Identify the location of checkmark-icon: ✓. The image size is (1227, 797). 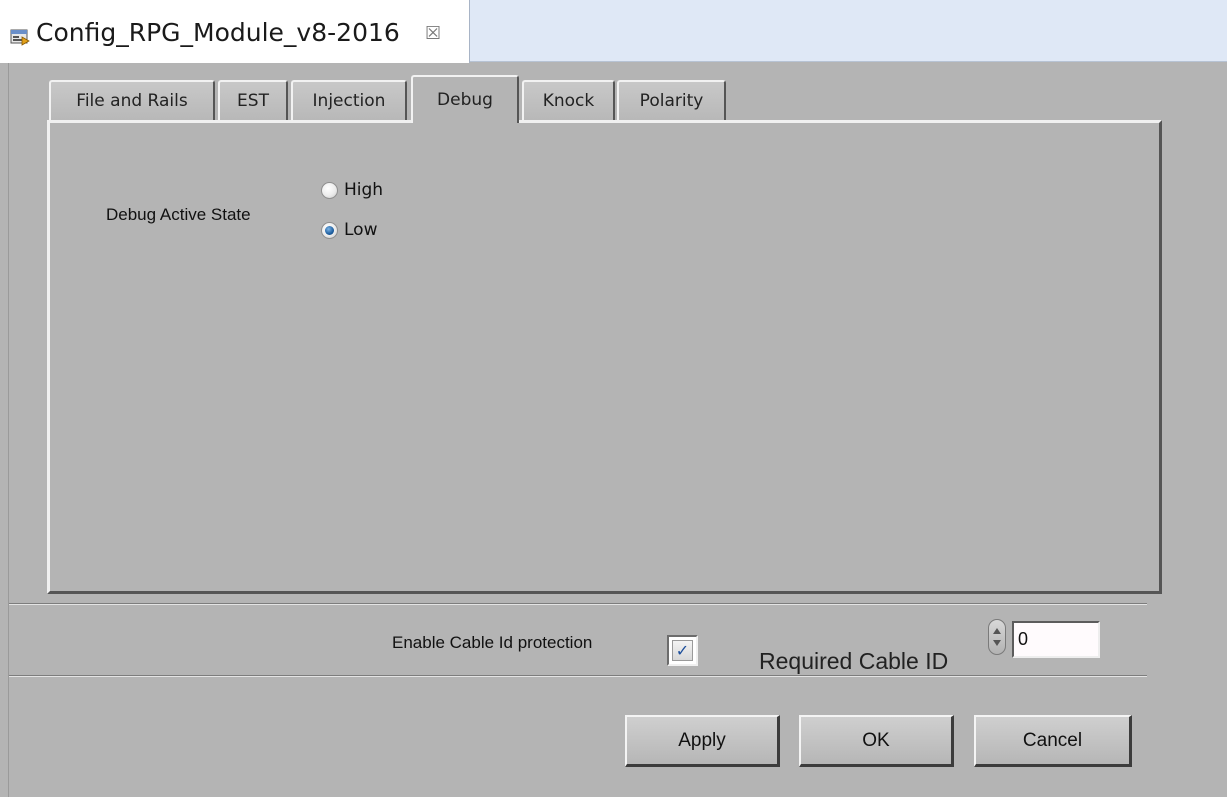
(682, 650).